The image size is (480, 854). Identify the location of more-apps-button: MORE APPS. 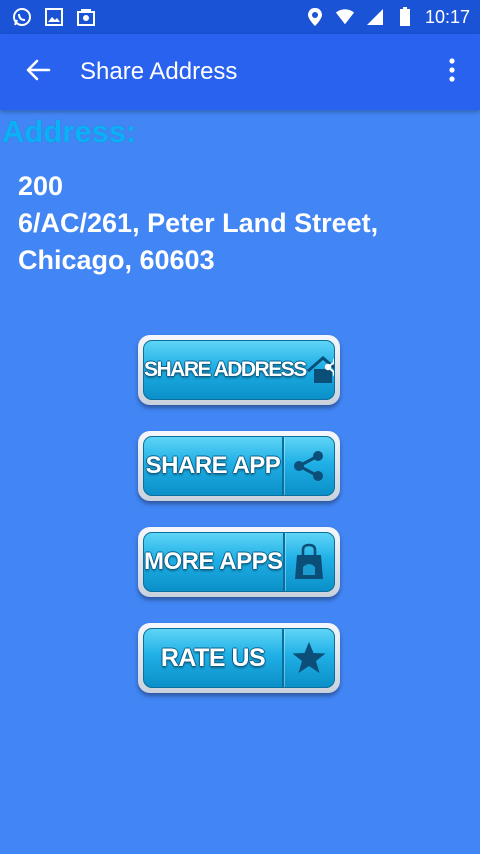
(239, 562).